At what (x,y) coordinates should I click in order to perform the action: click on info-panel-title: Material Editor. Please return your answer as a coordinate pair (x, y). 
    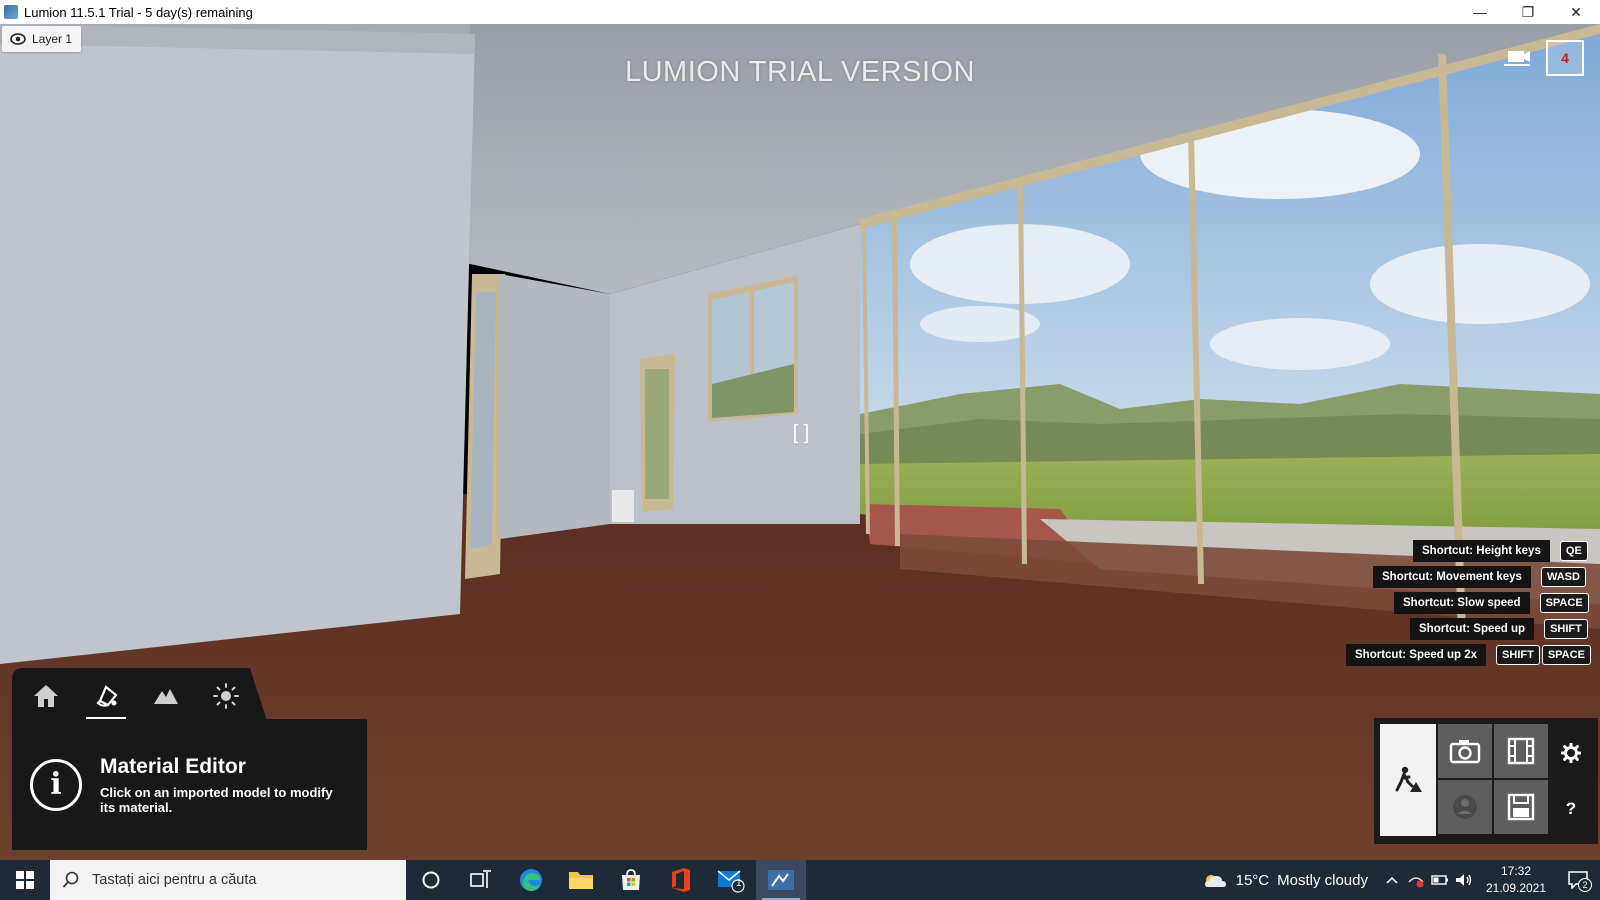
    Looking at the image, I should click on (173, 766).